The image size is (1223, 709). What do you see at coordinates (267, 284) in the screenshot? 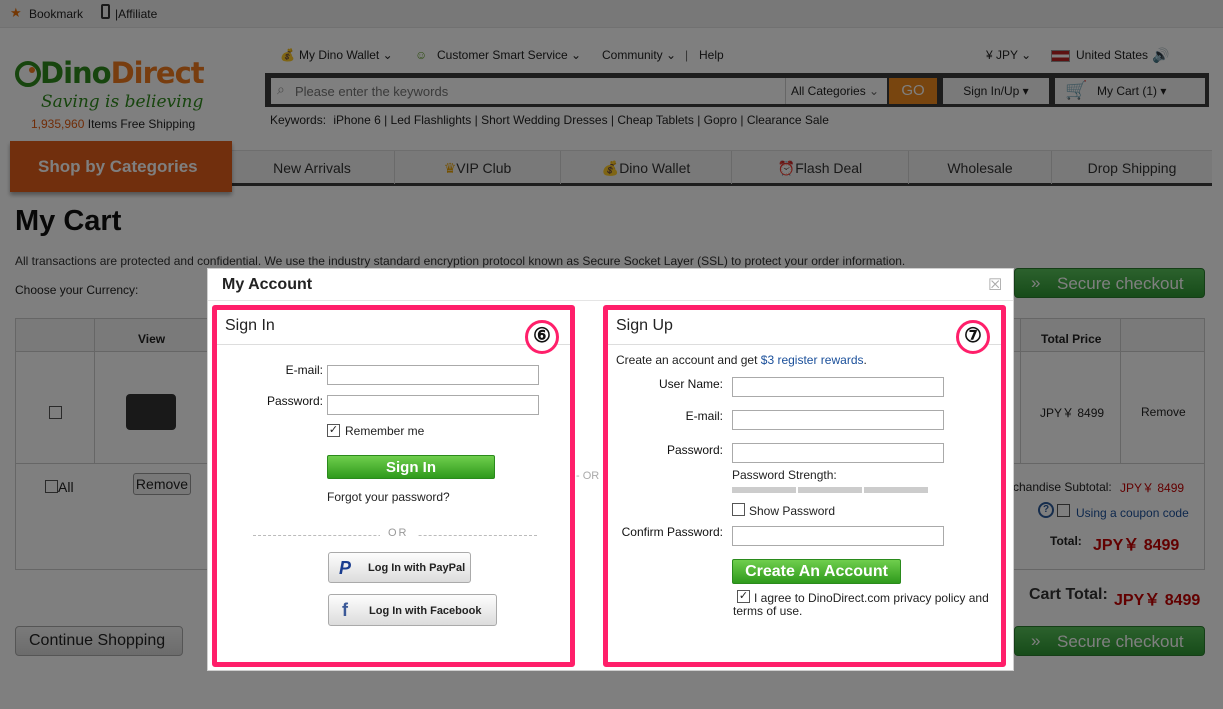
I see `modal-title: My Account` at bounding box center [267, 284].